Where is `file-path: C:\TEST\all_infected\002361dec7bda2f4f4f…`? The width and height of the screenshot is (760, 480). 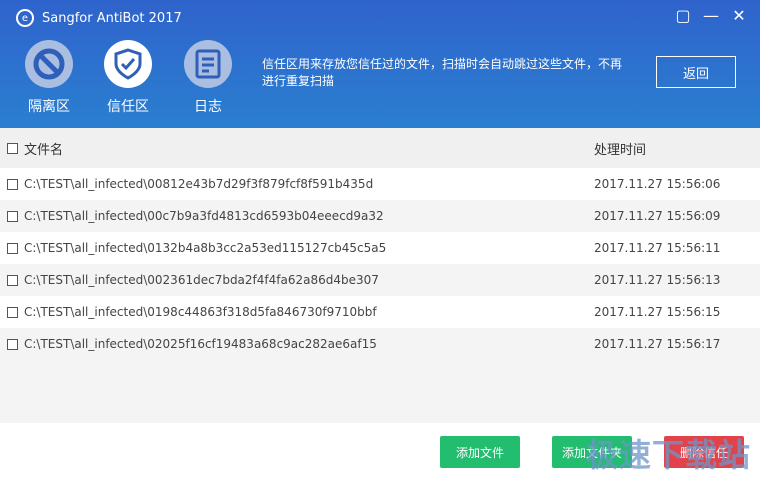
file-path: C:\TEST\all_infected\002361dec7bda2f4f4f… is located at coordinates (201, 280).